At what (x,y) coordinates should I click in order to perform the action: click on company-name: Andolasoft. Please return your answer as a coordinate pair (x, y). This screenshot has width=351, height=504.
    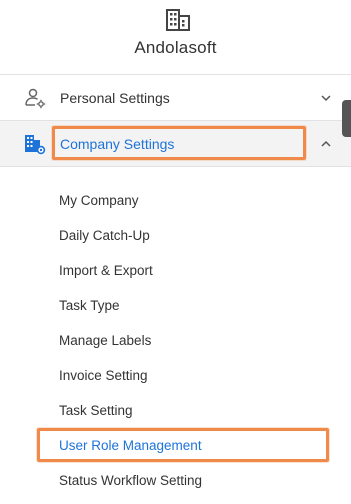
    Looking at the image, I should click on (175, 47).